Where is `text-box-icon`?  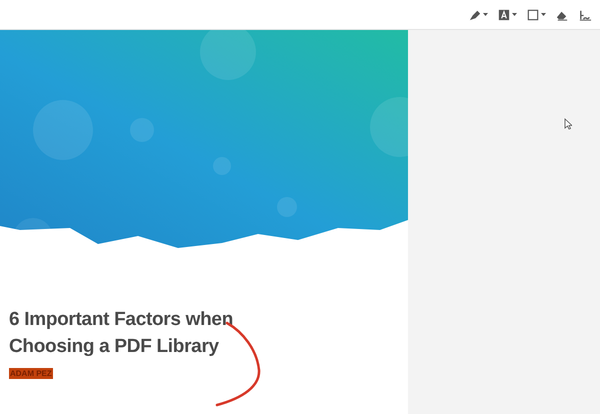 text-box-icon is located at coordinates (504, 15).